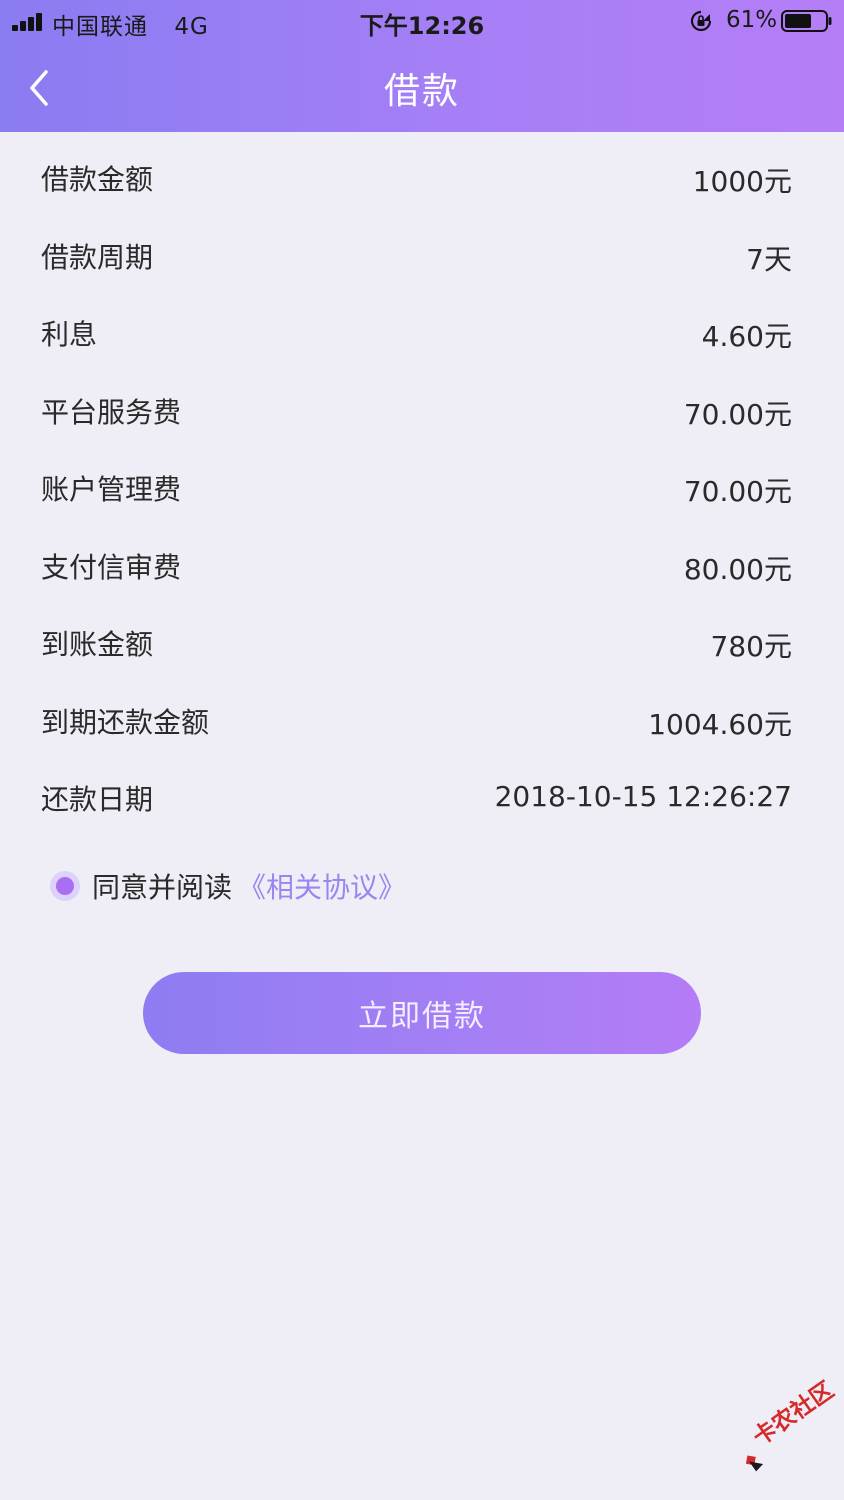 The height and width of the screenshot is (1500, 844). What do you see at coordinates (111, 567) in the screenshot?
I see `detail-label: 支付信审费` at bounding box center [111, 567].